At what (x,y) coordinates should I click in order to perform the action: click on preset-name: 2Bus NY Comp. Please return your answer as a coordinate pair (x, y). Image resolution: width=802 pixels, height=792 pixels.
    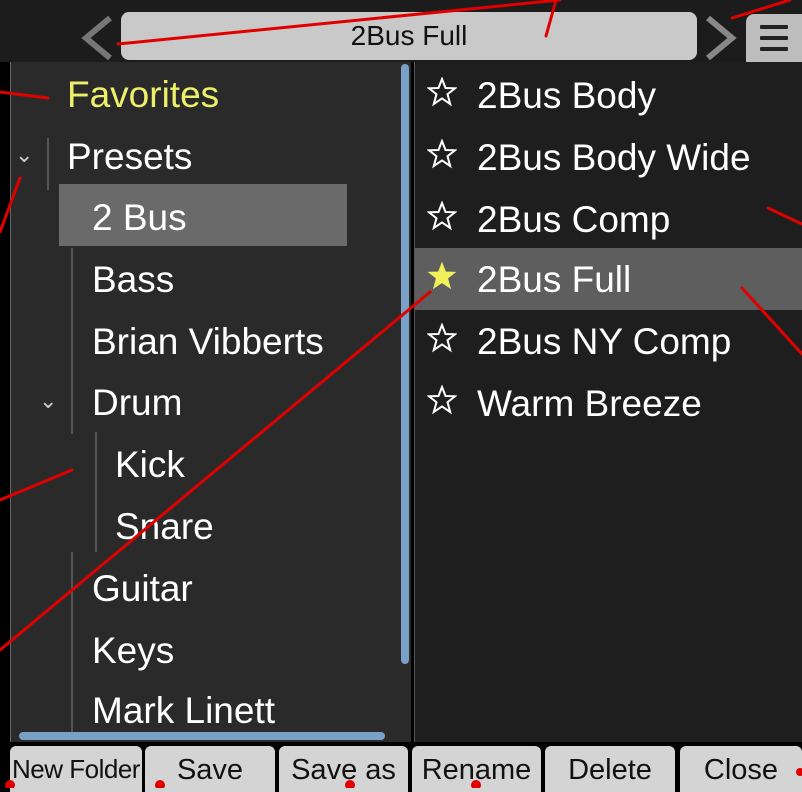
    Looking at the image, I should click on (604, 341).